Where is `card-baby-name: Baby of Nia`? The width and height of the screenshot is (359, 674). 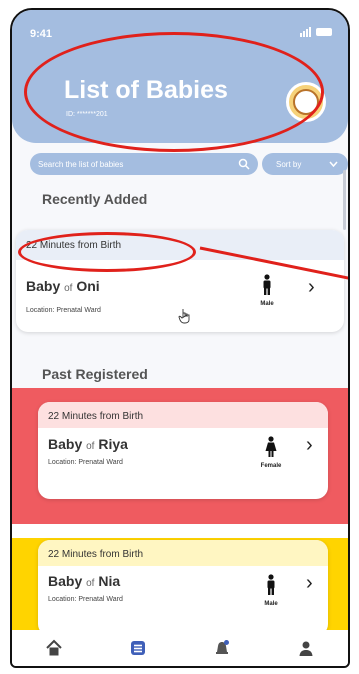
card-baby-name: Baby of Nia is located at coordinates (84, 581).